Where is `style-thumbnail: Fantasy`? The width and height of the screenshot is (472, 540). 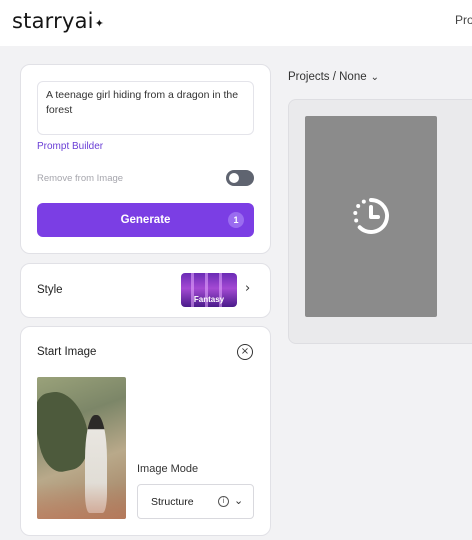 style-thumbnail: Fantasy is located at coordinates (209, 290).